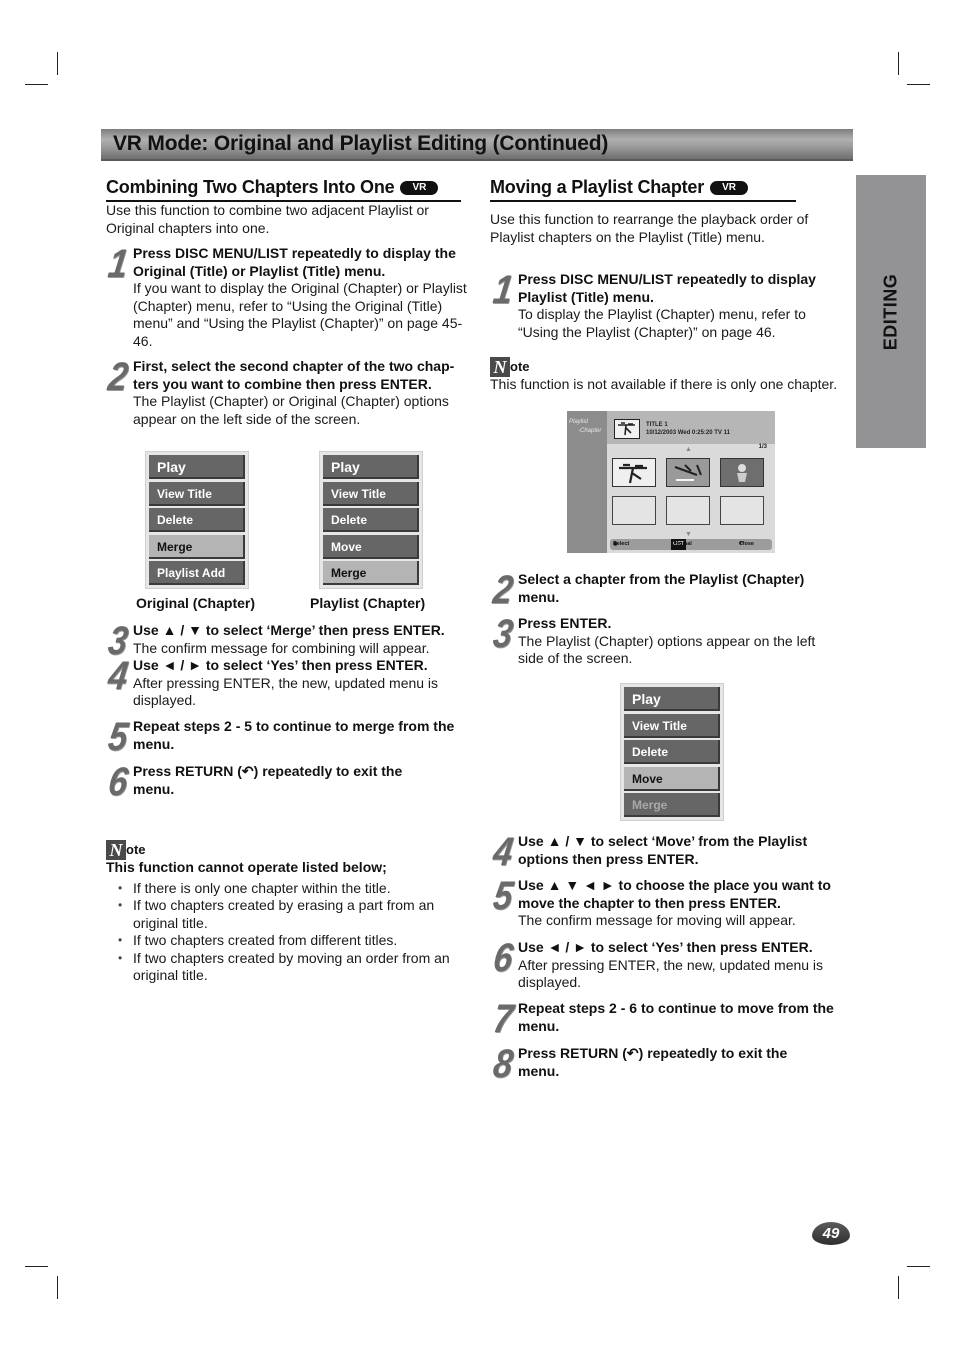  I want to click on page-indicator: 1/3, so click(762, 447).